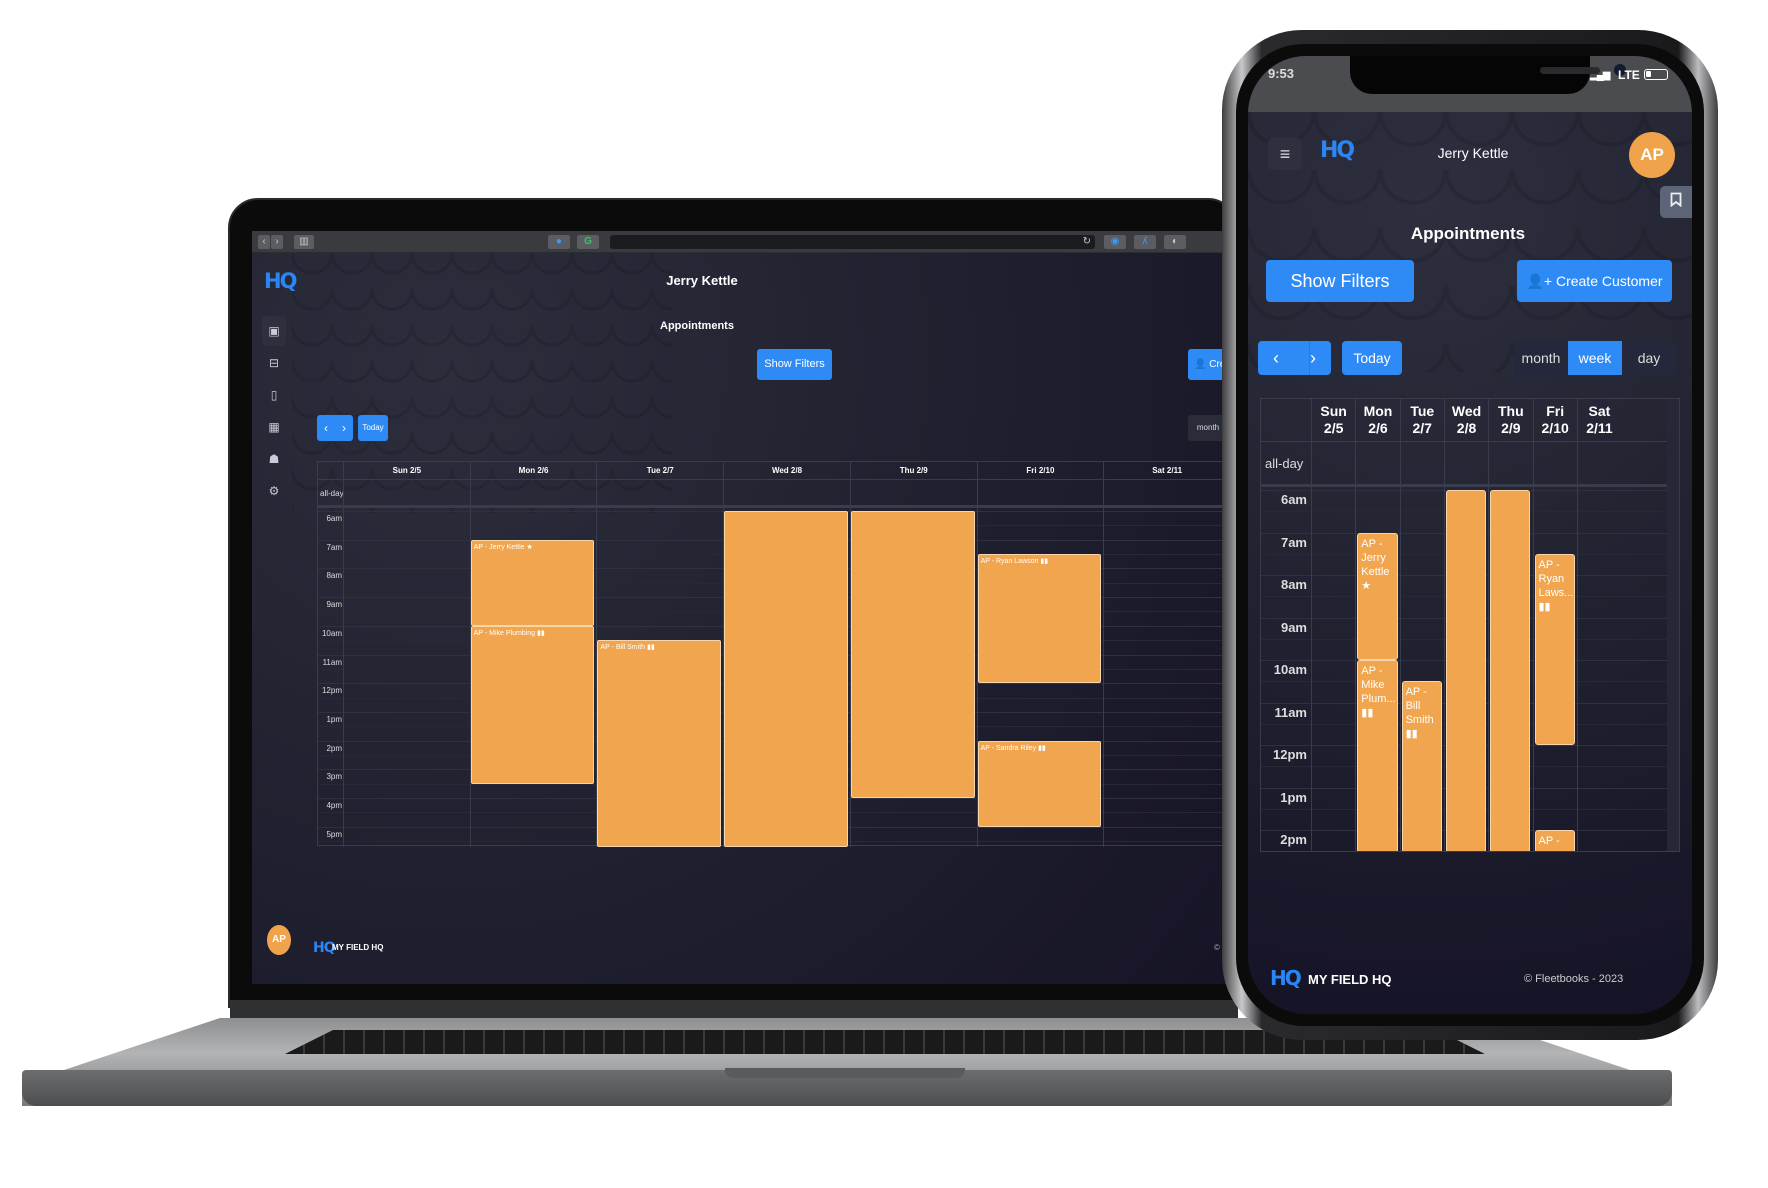 This screenshot has width=1768, height=1188. Describe the element at coordinates (1629, 75) in the screenshot. I see `network-label: LTE` at that location.